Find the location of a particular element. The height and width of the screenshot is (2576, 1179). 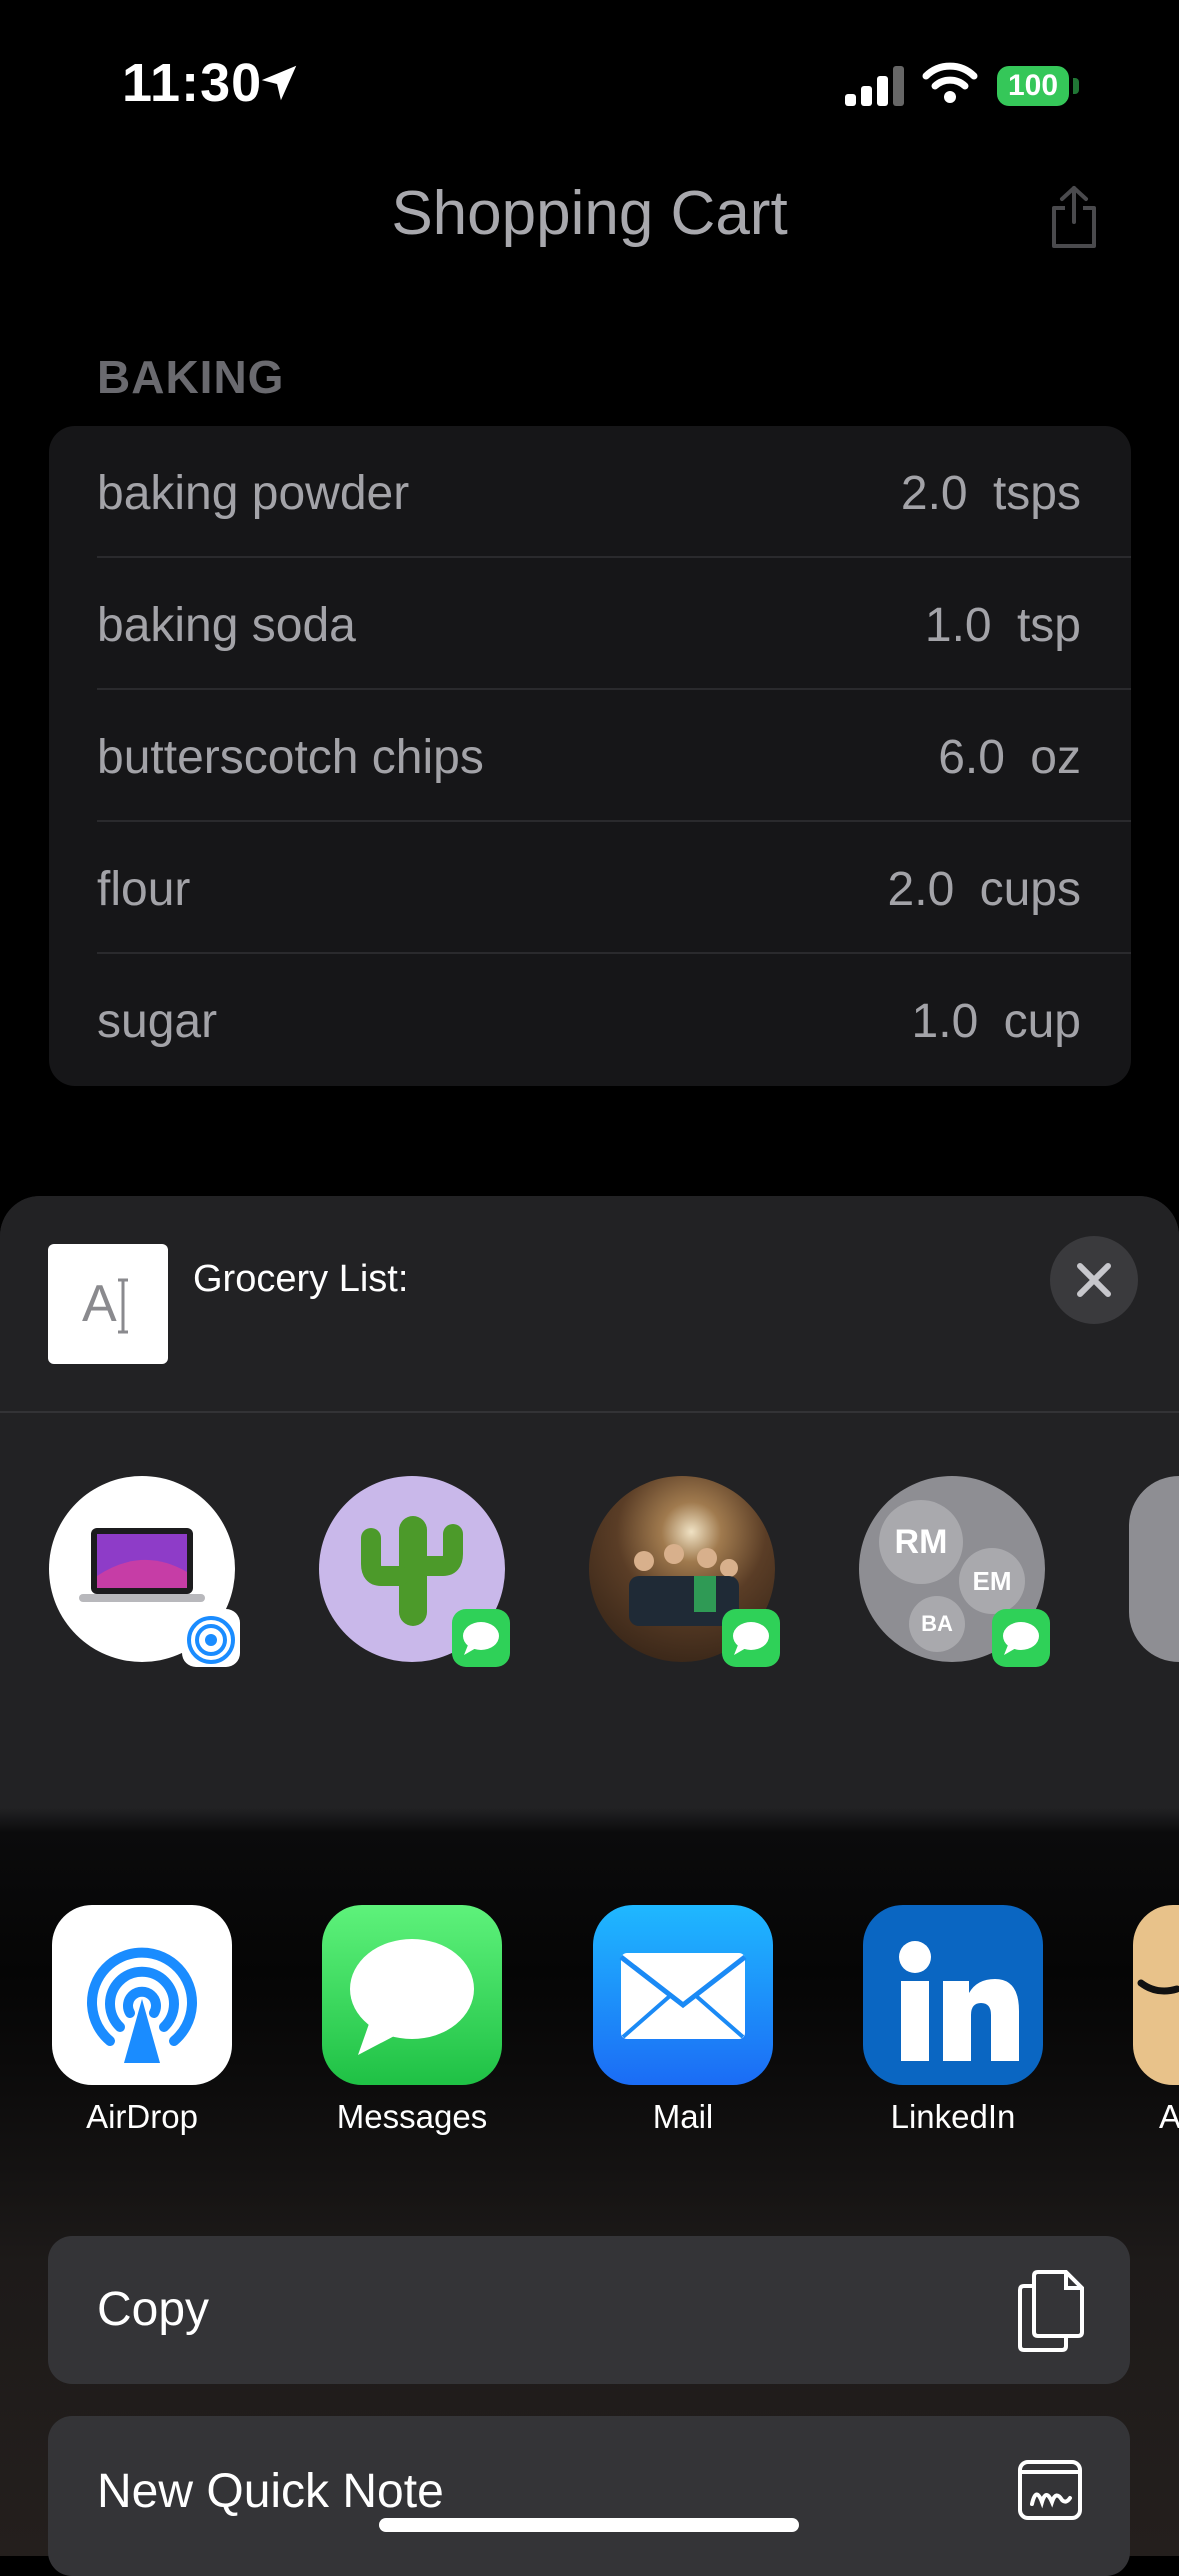

action-label: Copy is located at coordinates (153, 2309).